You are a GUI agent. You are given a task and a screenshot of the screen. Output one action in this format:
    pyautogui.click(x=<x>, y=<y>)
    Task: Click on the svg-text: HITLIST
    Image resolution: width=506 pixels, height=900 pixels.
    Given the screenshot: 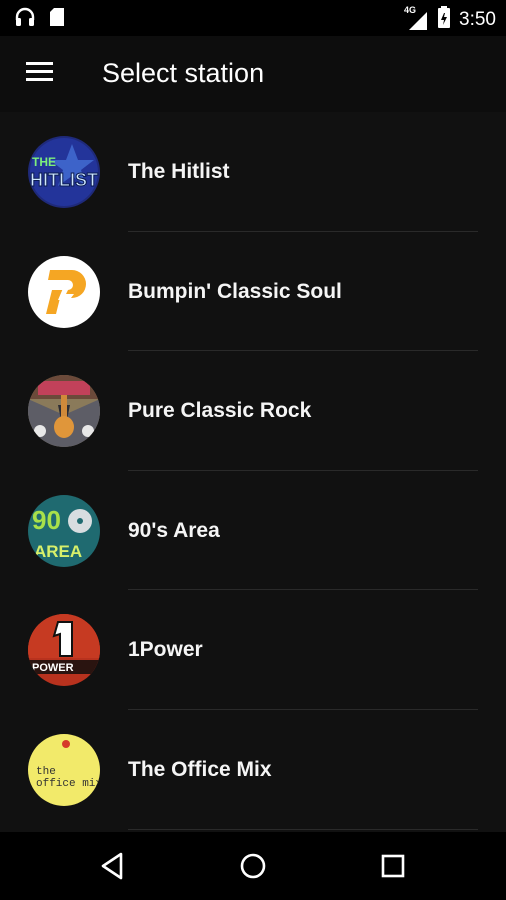 What is the action you would take?
    pyautogui.click(x=64, y=180)
    